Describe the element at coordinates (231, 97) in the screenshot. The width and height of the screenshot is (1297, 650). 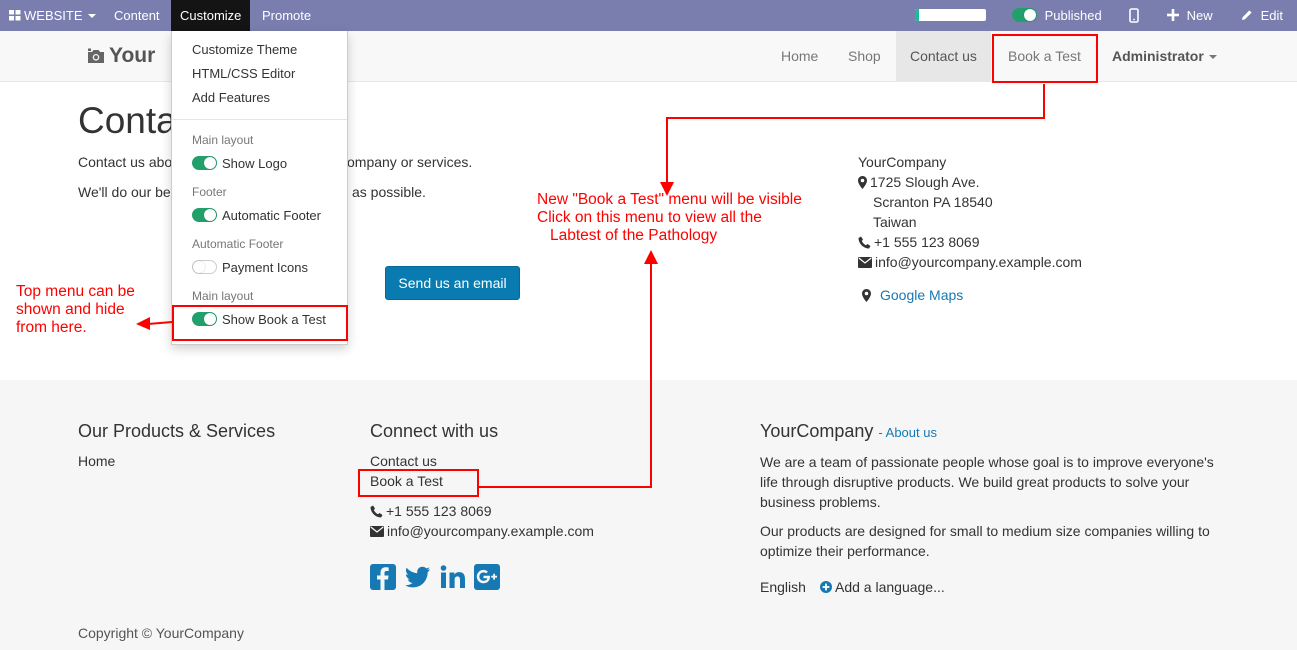
I see `menu-item-add-features: Add Features` at that location.